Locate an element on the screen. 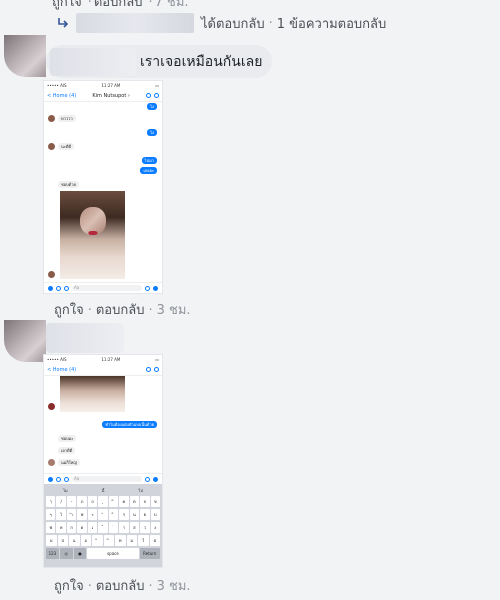 The width and height of the screenshot is (500, 600). comment-text: เราเจอเหมือนกันเลย is located at coordinates (201, 61).